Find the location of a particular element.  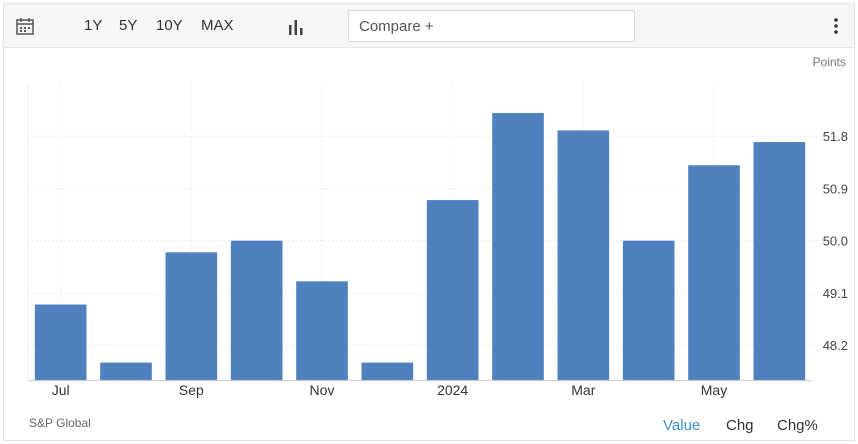

mode-chg-percent-button: Chg% is located at coordinates (797, 425).